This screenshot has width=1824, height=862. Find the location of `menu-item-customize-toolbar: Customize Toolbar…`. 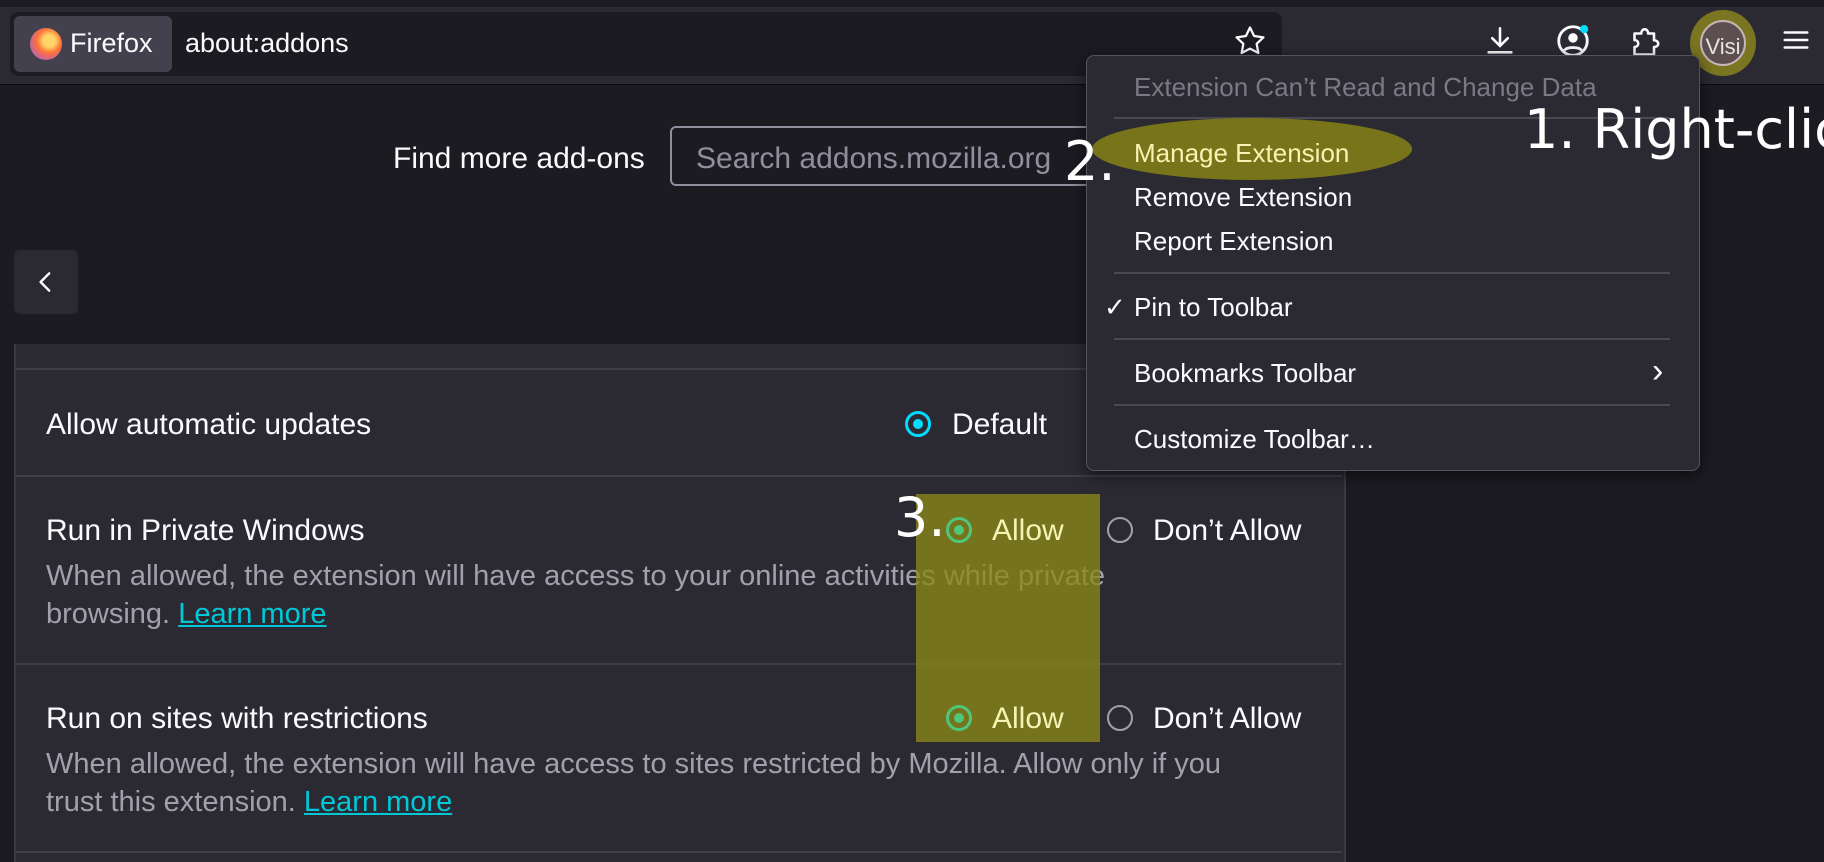

menu-item-customize-toolbar: Customize Toolbar… is located at coordinates (1254, 439).